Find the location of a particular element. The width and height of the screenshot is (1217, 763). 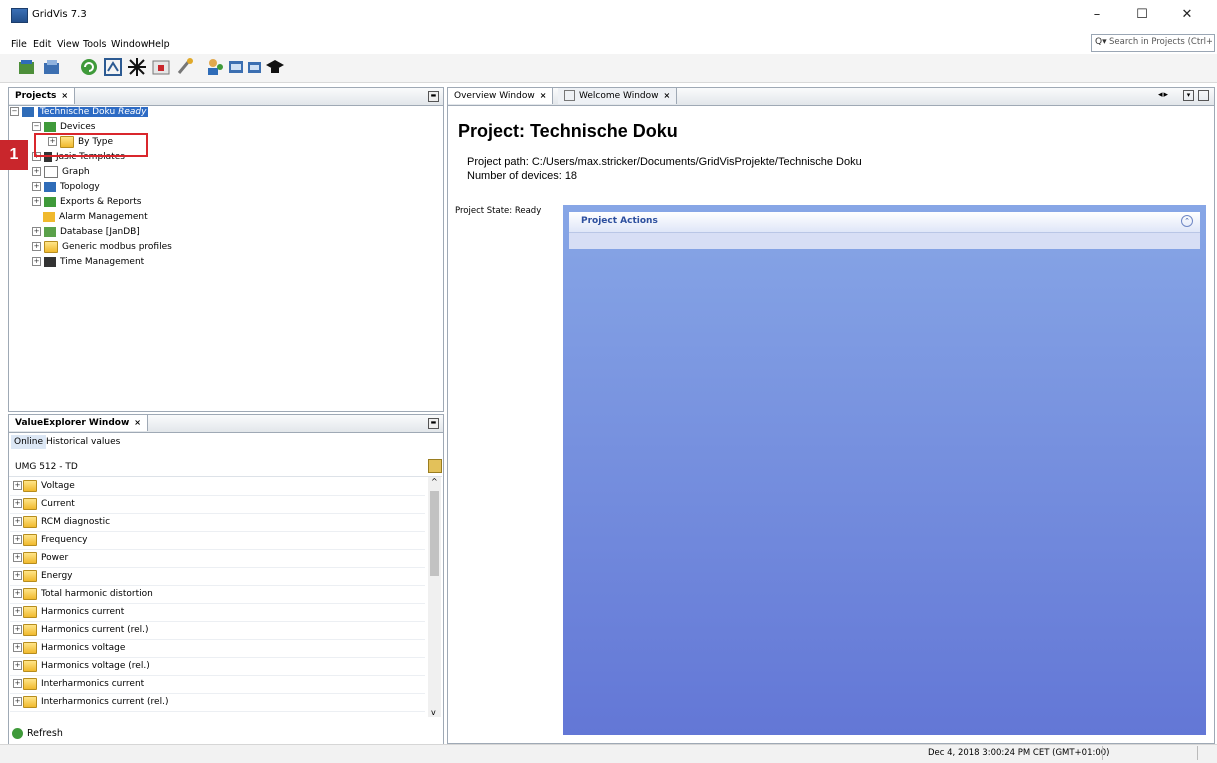

list-item-label: Total harmonic distortion is located at coordinates (97, 594).